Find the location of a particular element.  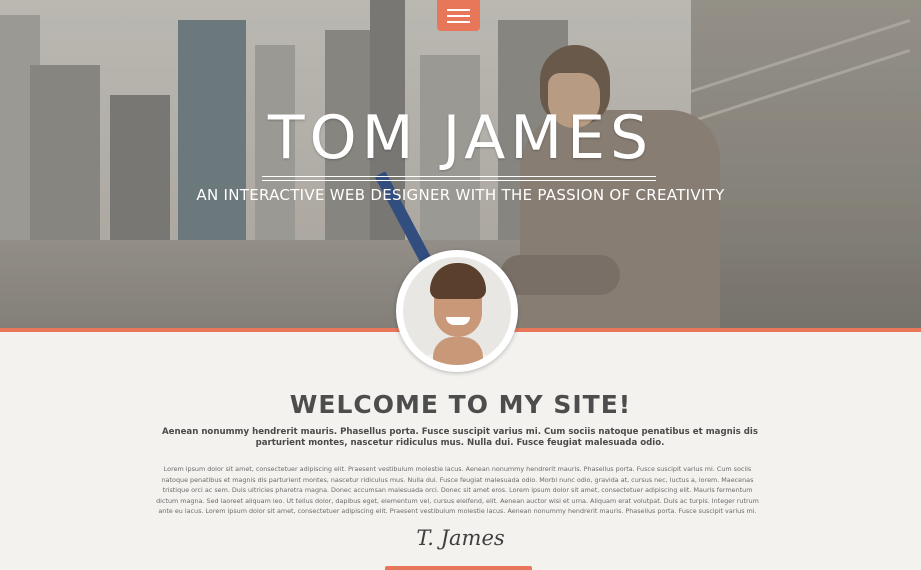

welcome-heading: WELCOME TO MY SITE! is located at coordinates (460, 404).